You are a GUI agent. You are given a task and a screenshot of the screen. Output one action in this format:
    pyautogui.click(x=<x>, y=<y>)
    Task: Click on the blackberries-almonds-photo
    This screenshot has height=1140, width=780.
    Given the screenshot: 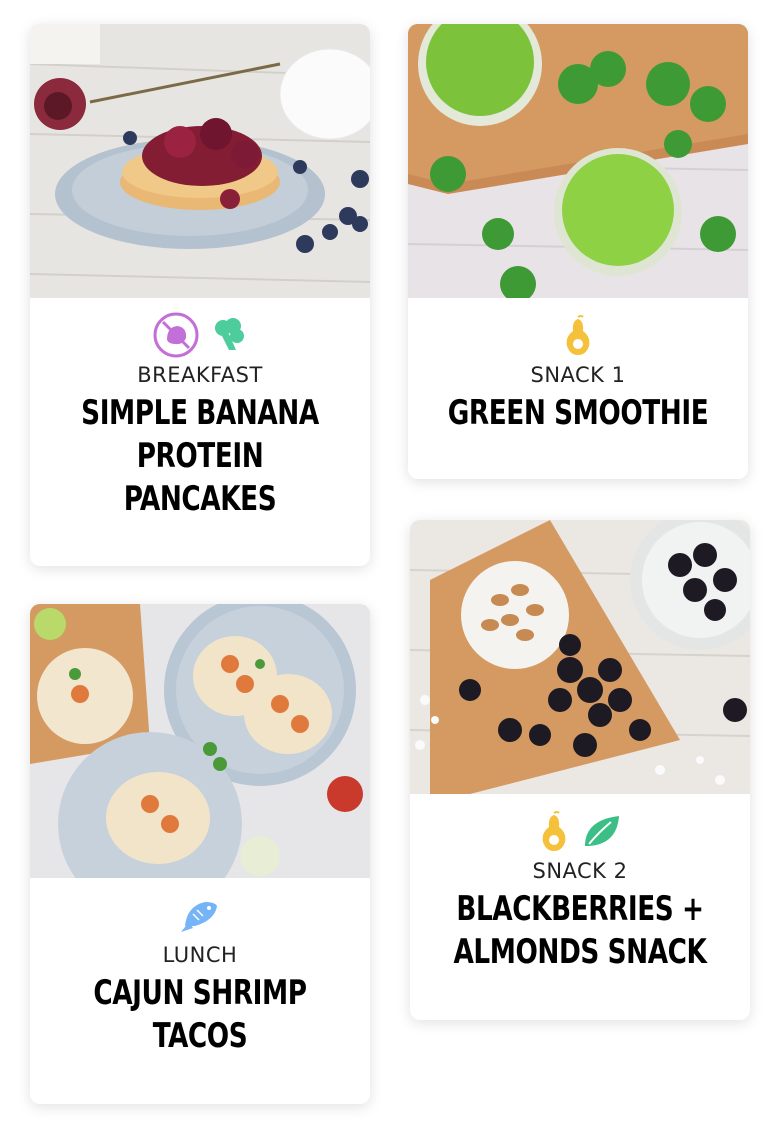 What is the action you would take?
    pyautogui.click(x=580, y=657)
    